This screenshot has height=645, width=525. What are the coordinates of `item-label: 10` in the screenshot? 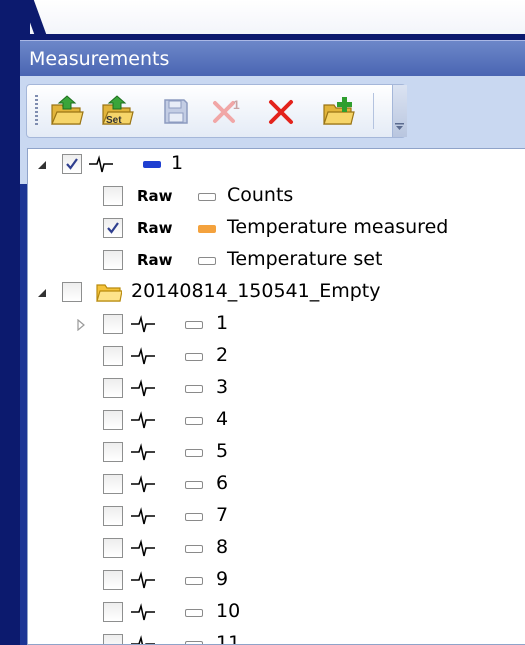 It's located at (228, 611).